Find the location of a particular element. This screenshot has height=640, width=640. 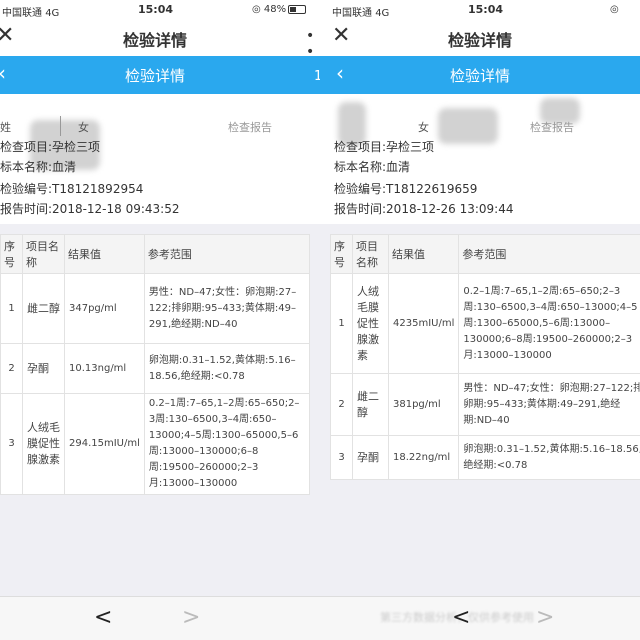

nav-bar: ✕ 检验详情 is located at coordinates (480, 38).